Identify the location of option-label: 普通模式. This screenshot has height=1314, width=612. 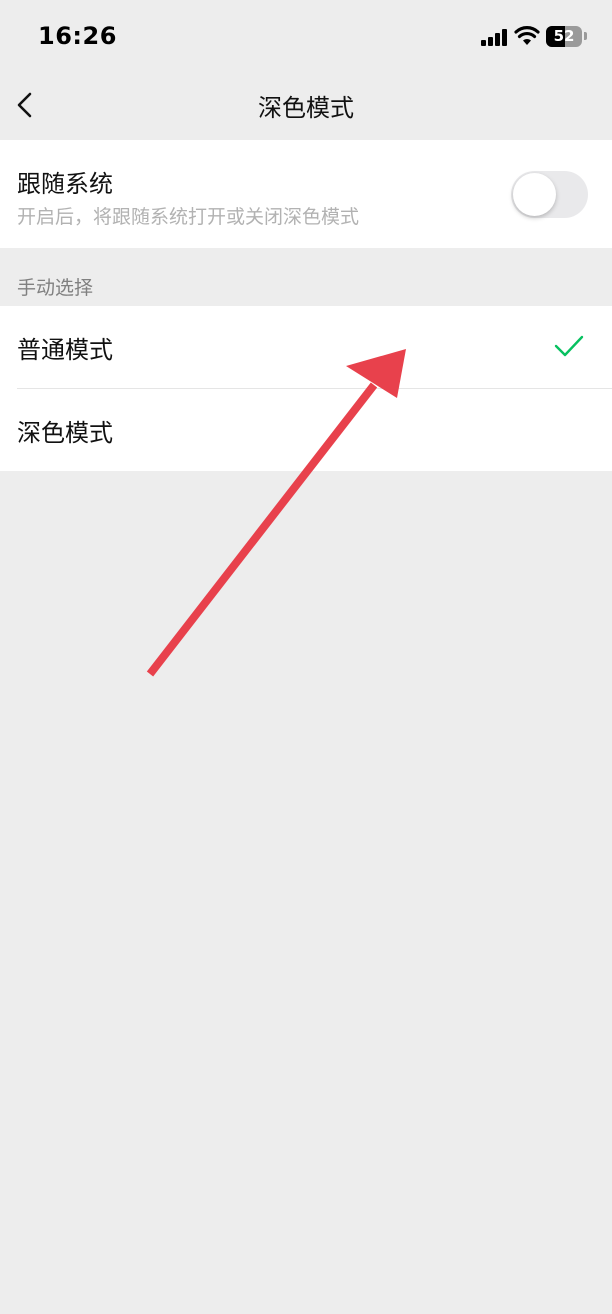
(65, 350).